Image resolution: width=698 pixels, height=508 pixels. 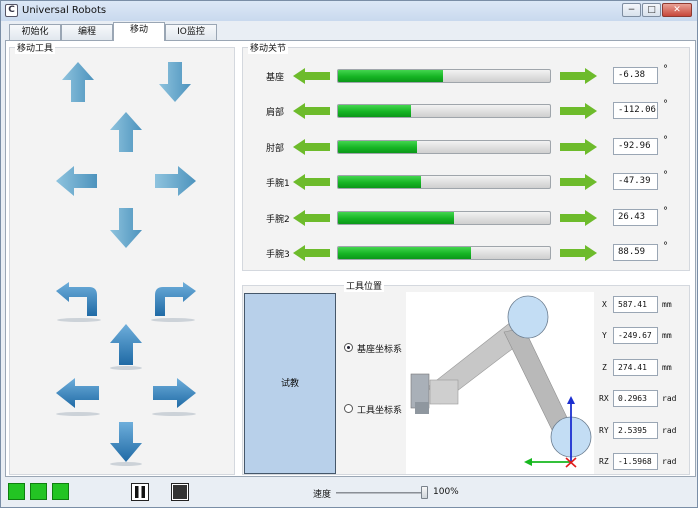 What do you see at coordinates (322, 495) in the screenshot?
I see `speed-label: 速度` at bounding box center [322, 495].